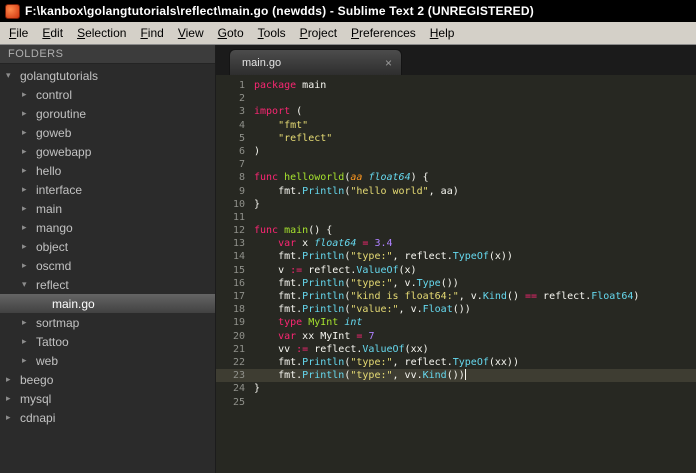 Image resolution: width=696 pixels, height=473 pixels. What do you see at coordinates (241, 151) in the screenshot?
I see `line-number: 6` at bounding box center [241, 151].